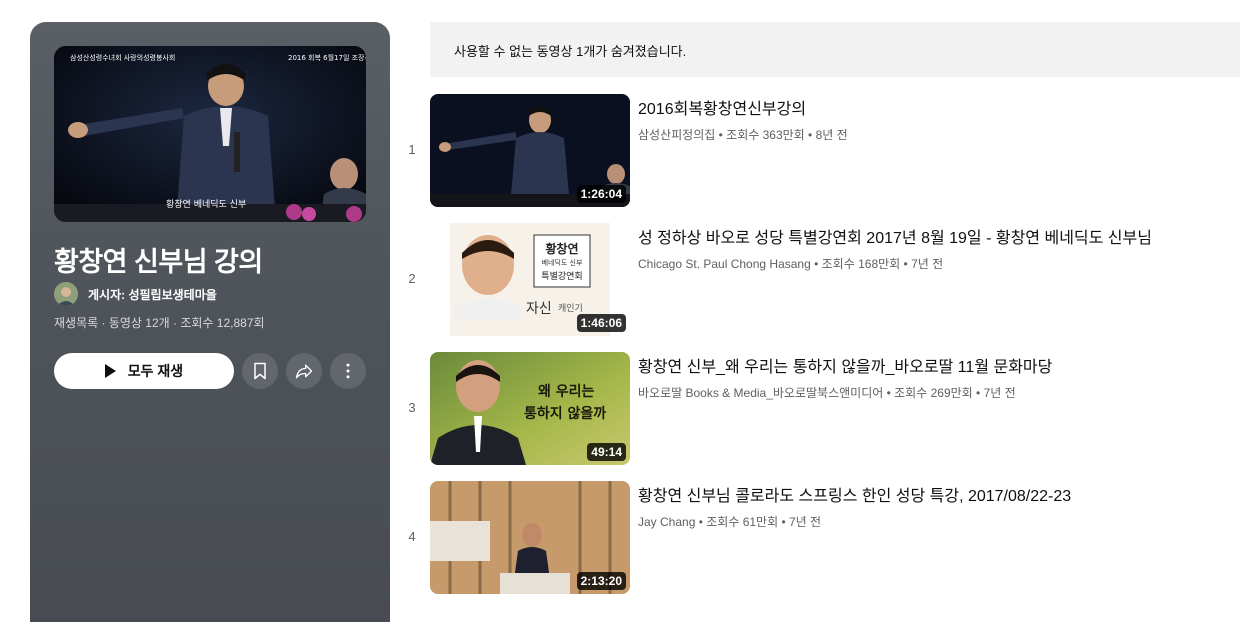  What do you see at coordinates (606, 452) in the screenshot?
I see `video-duration: 49:14` at bounding box center [606, 452].